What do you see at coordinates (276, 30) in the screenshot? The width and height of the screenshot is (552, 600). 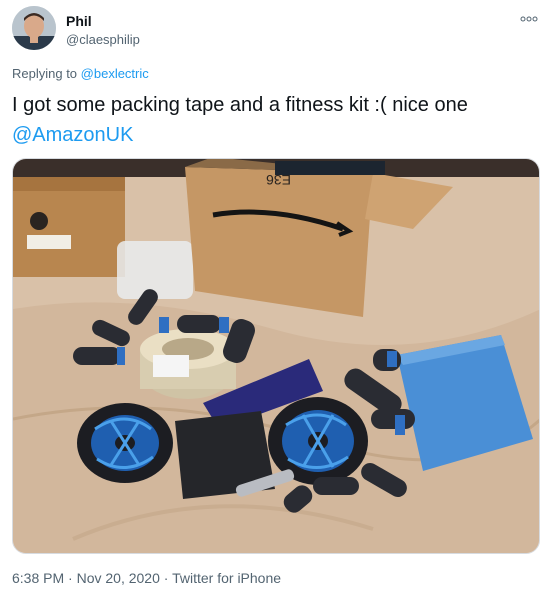 I see `tweet-header: Phil @claesphilip` at bounding box center [276, 30].